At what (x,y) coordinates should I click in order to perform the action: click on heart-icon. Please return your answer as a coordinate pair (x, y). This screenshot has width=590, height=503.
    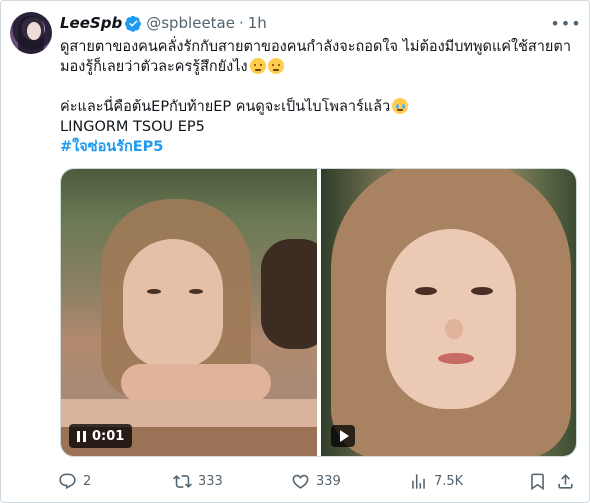
    Looking at the image, I should click on (300, 481).